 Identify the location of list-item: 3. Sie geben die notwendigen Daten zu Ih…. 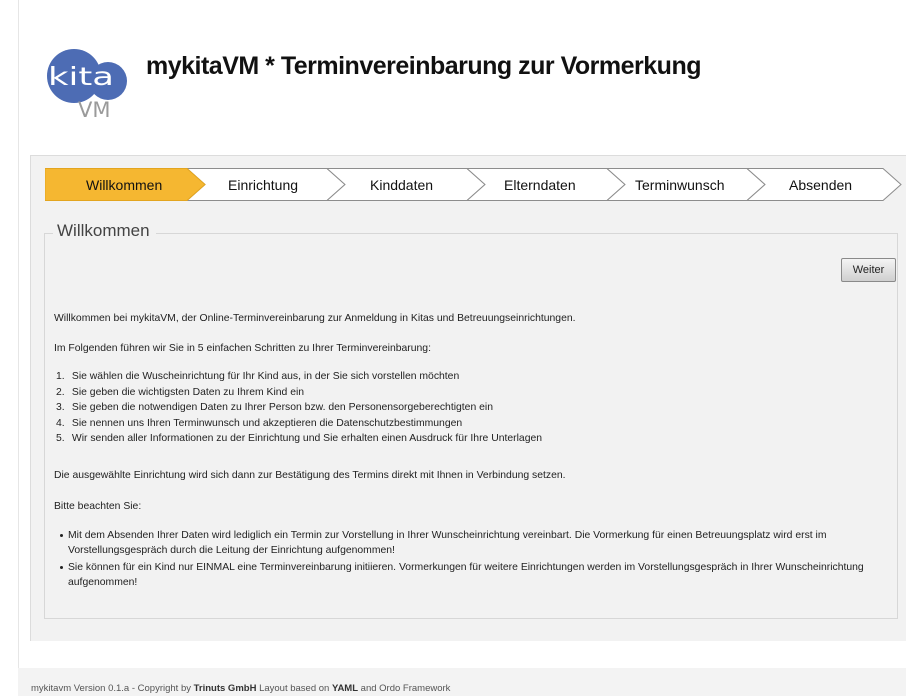
(274, 407).